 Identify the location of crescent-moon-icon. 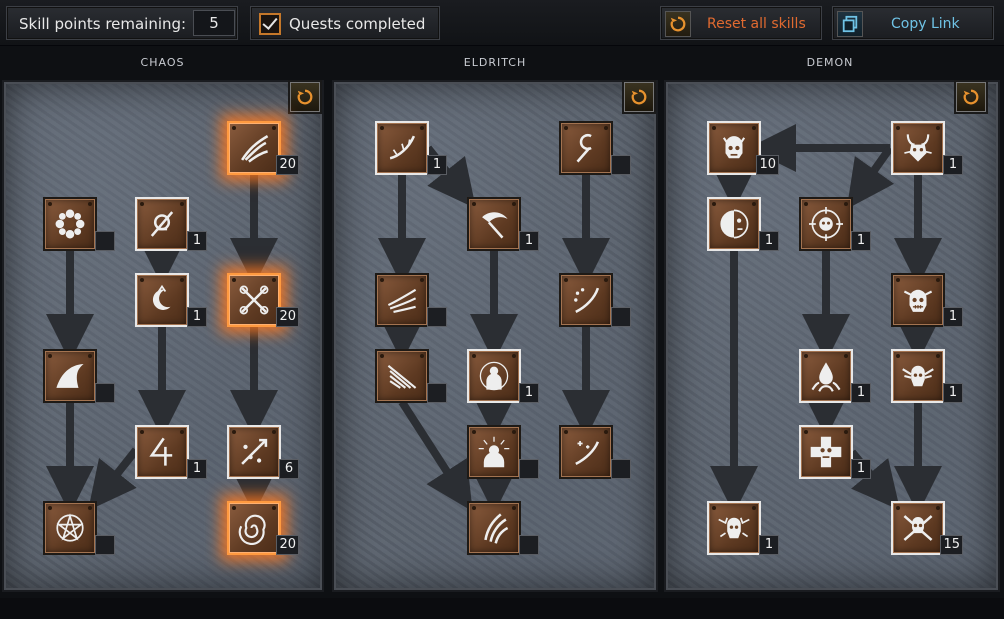
(161, 297).